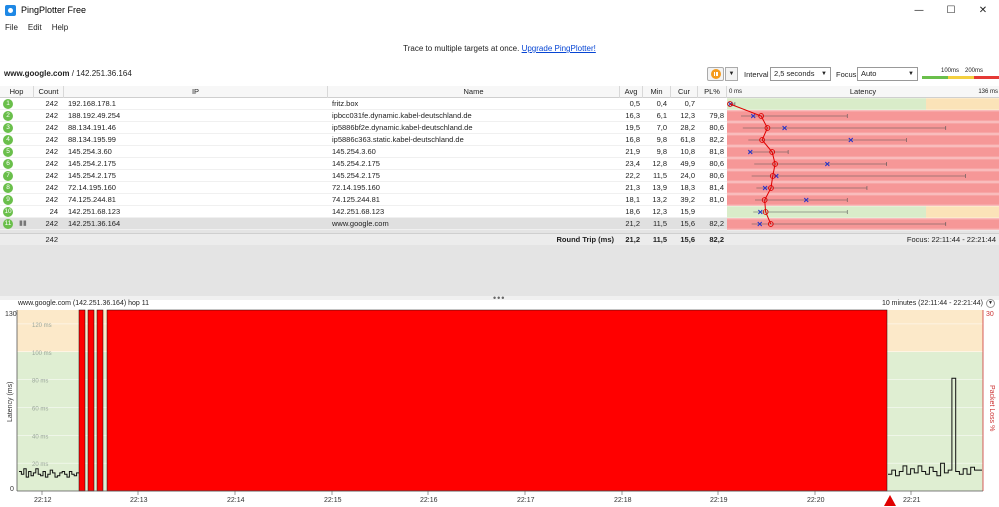 The height and width of the screenshot is (507, 999). What do you see at coordinates (716, 187) in the screenshot?
I see `row-pl: 81,4` at bounding box center [716, 187].